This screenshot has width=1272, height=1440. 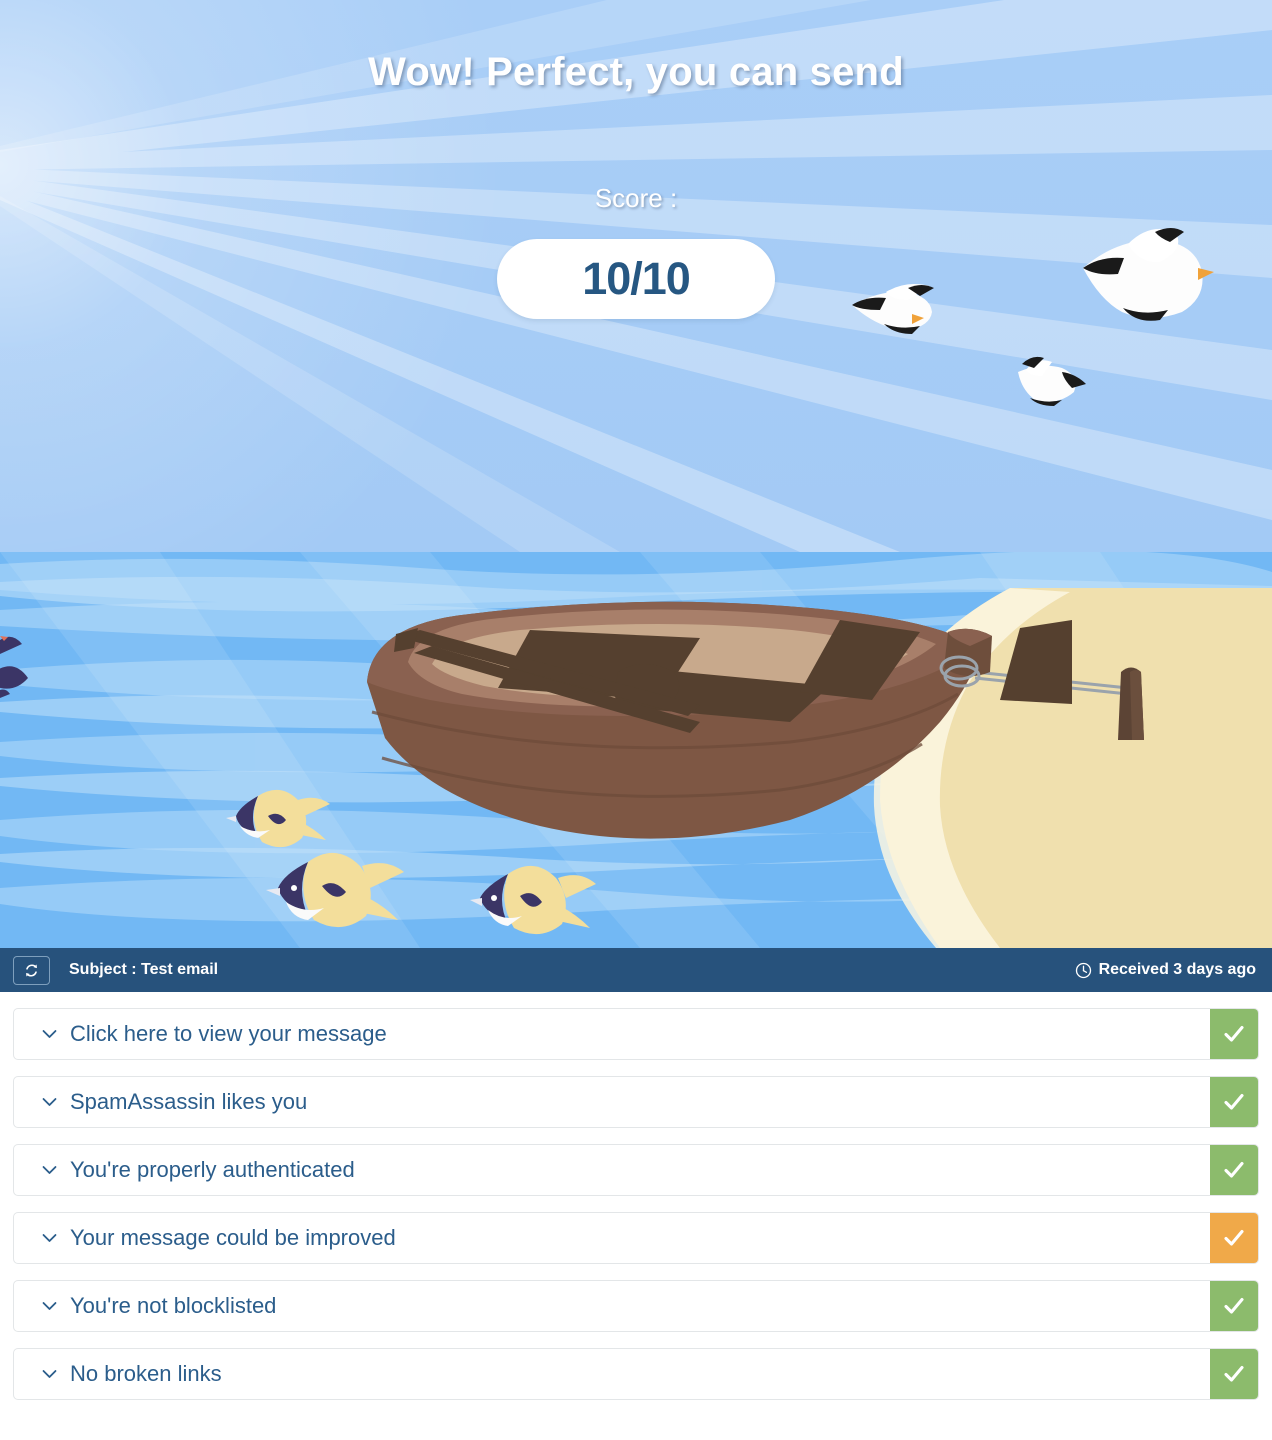 What do you see at coordinates (233, 1237) in the screenshot?
I see `check-label: Your message could be improved` at bounding box center [233, 1237].